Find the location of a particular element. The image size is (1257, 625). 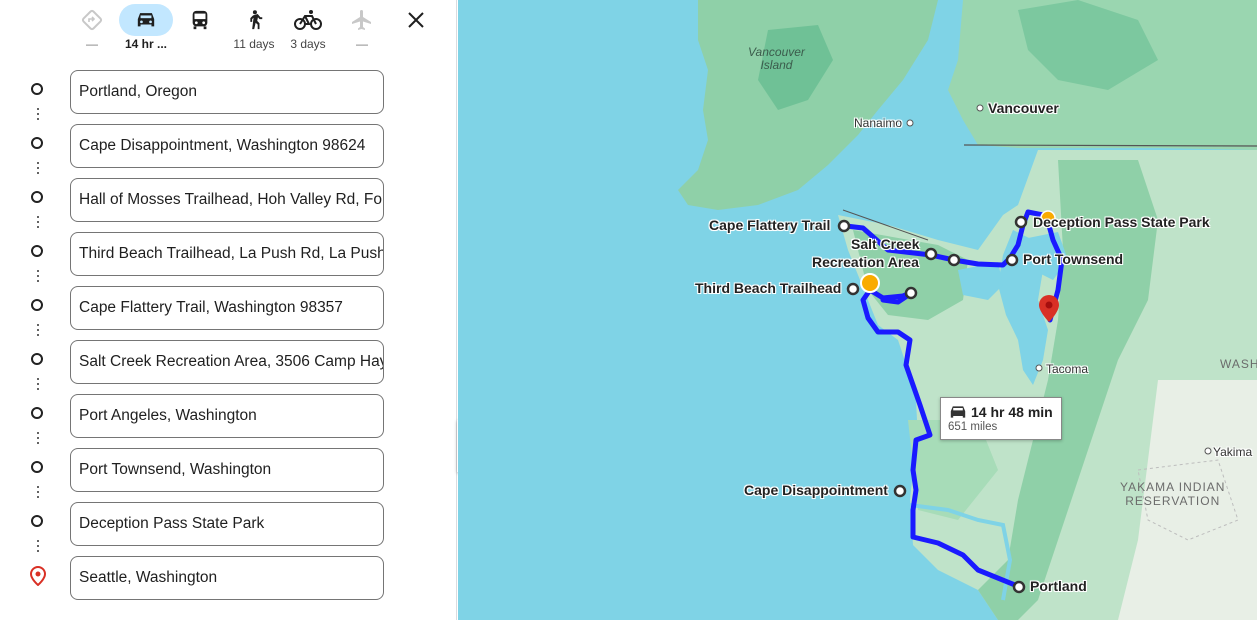

map-label-yakima: Yakima is located at coordinates (1232, 452).